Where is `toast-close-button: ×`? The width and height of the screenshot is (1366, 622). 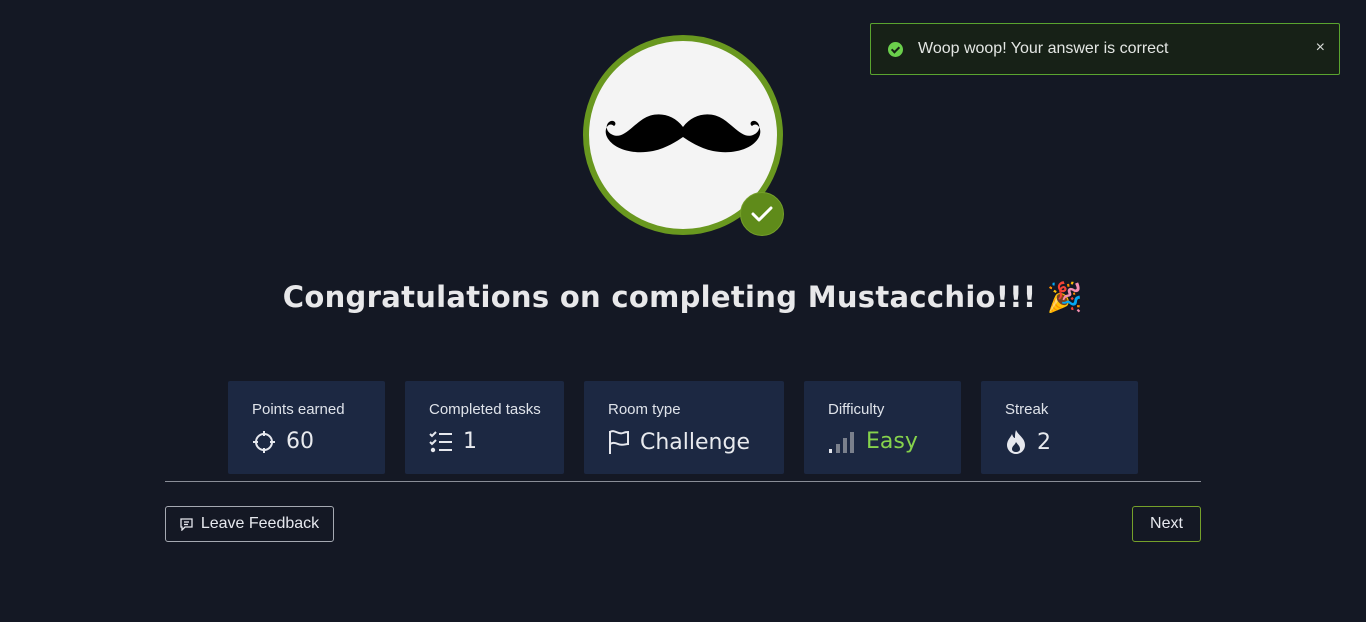 toast-close-button: × is located at coordinates (1320, 48).